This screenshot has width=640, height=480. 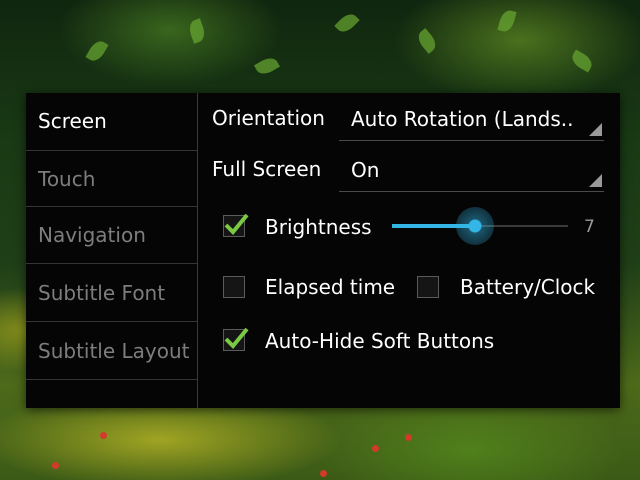 I want to click on brightness-slider-thumb, so click(x=475, y=226).